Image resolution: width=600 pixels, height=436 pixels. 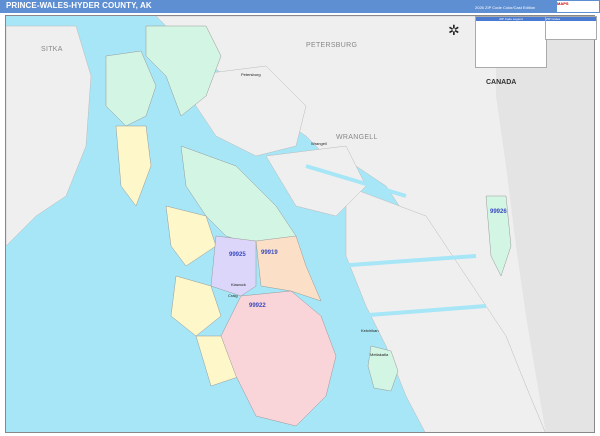 What do you see at coordinates (233, 295) in the screenshot?
I see `town-craig: Craig` at bounding box center [233, 295].